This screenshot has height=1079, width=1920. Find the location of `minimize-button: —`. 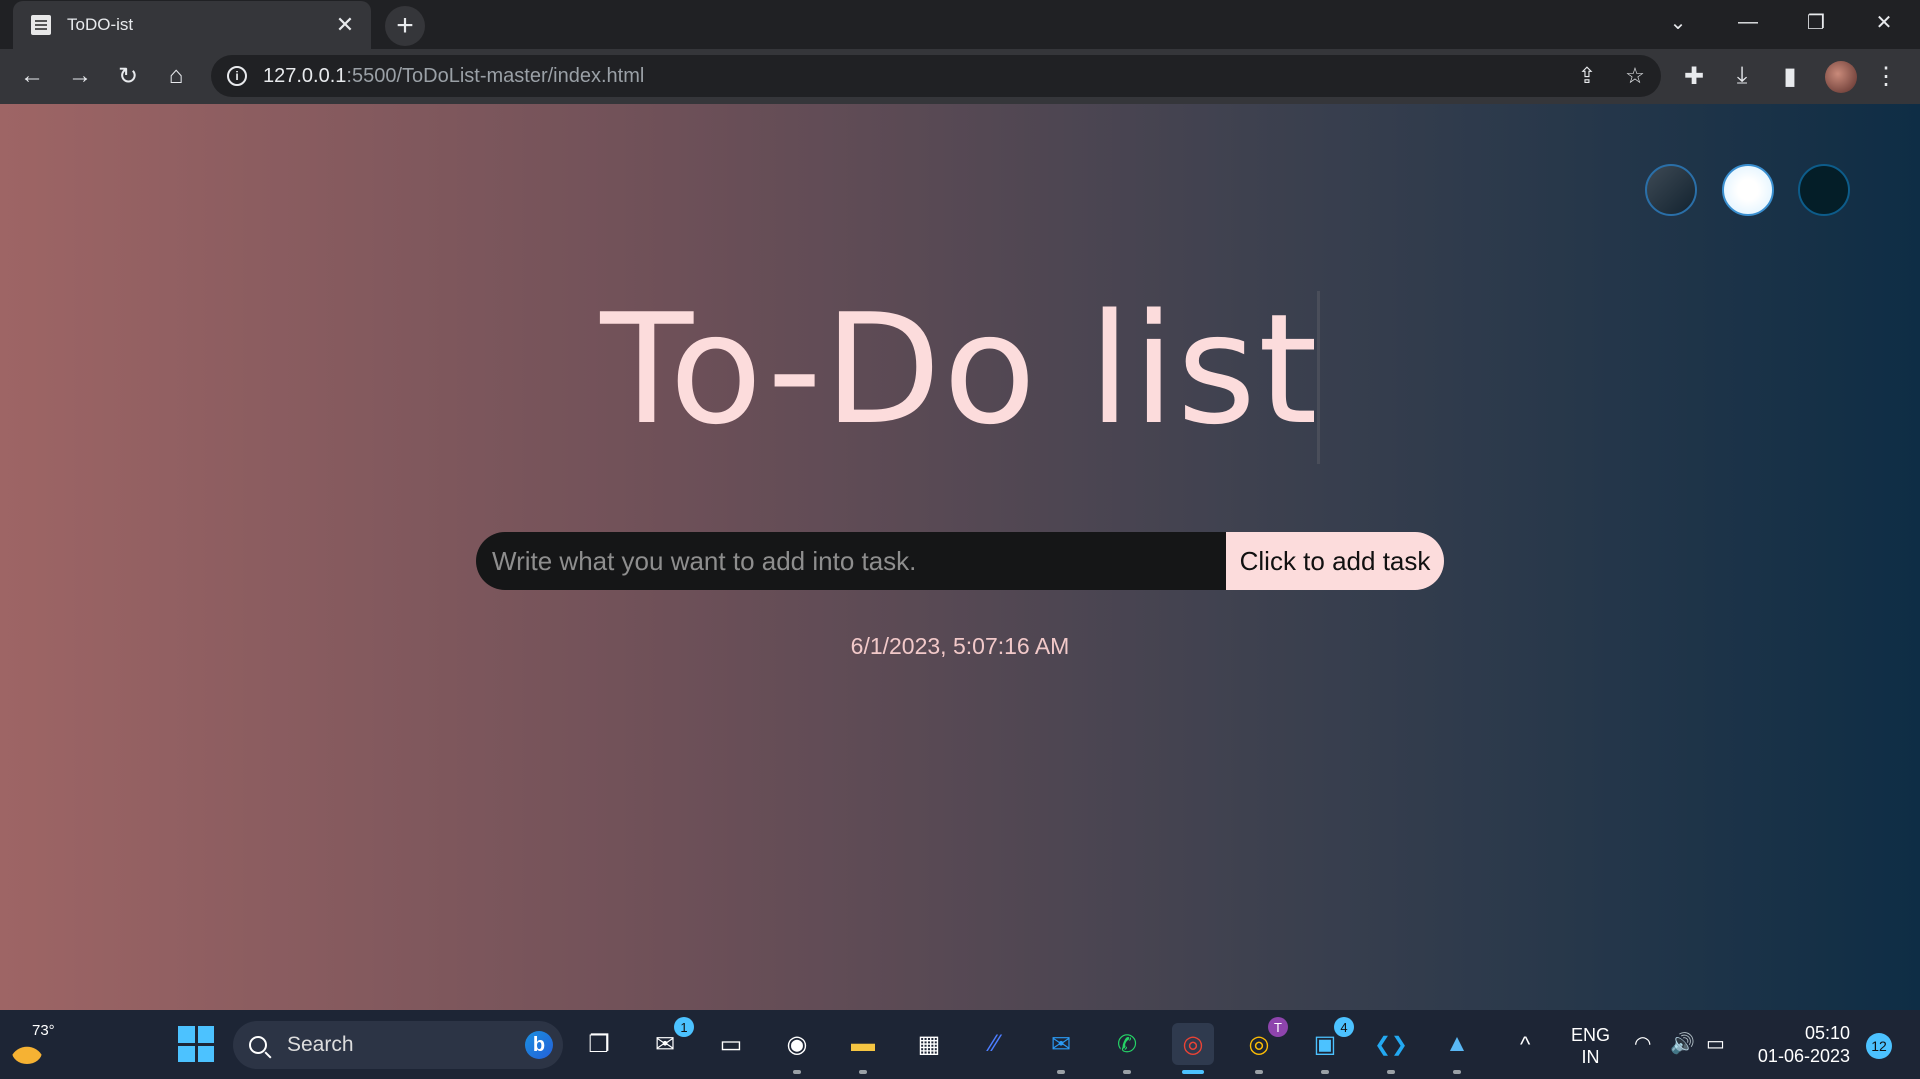

minimize-button: — is located at coordinates (1748, 22).